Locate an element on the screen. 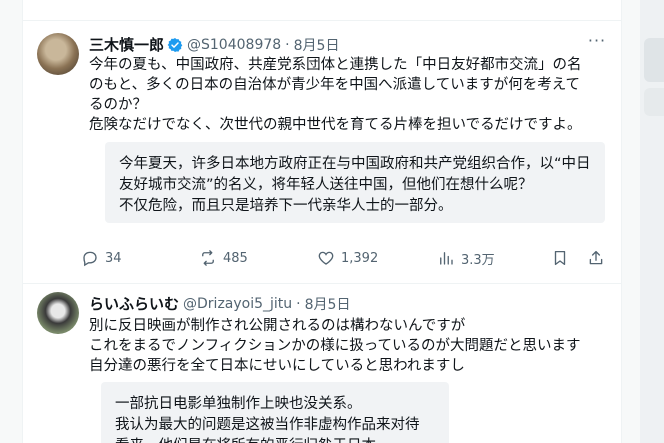 This screenshot has height=443, width=664. right-column-edge is located at coordinates (652, 221).